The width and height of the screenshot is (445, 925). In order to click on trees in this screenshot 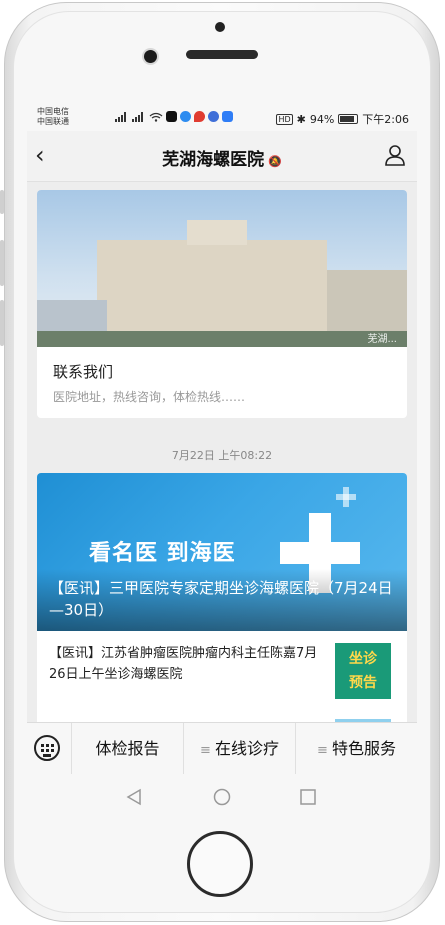, I will do `click(222, 339)`.